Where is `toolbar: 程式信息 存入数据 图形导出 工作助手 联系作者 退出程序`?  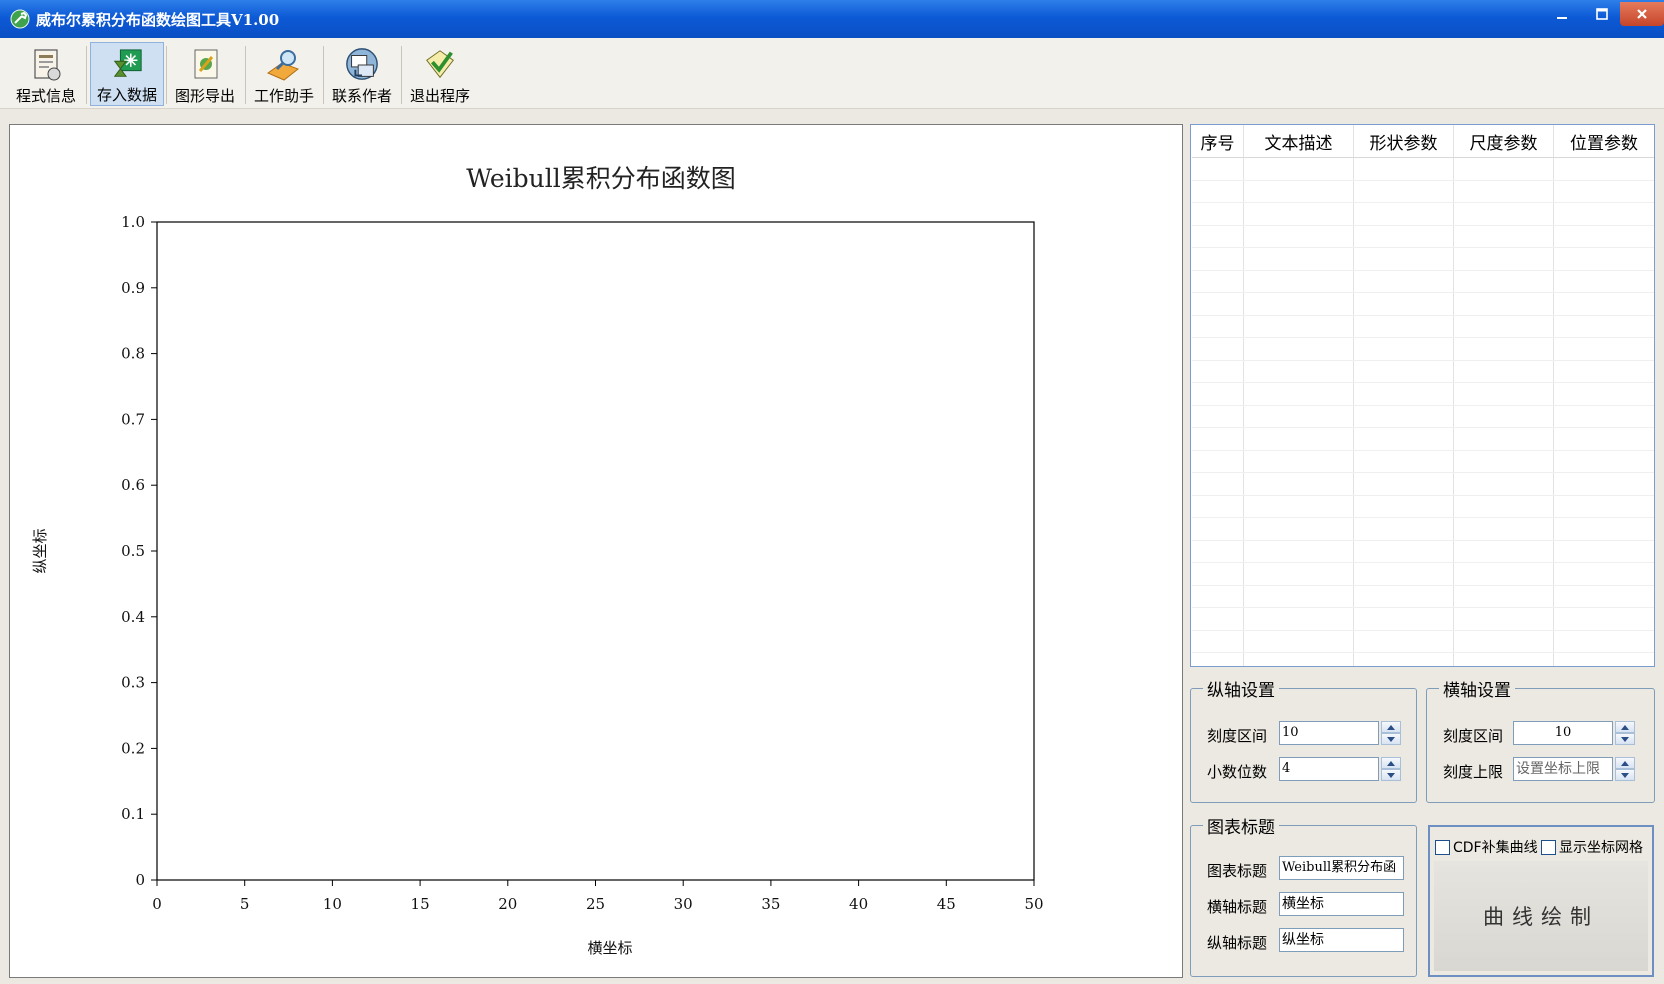
toolbar: 程式信息 存入数据 图形导出 工作助手 联系作者 退出程序 is located at coordinates (832, 73).